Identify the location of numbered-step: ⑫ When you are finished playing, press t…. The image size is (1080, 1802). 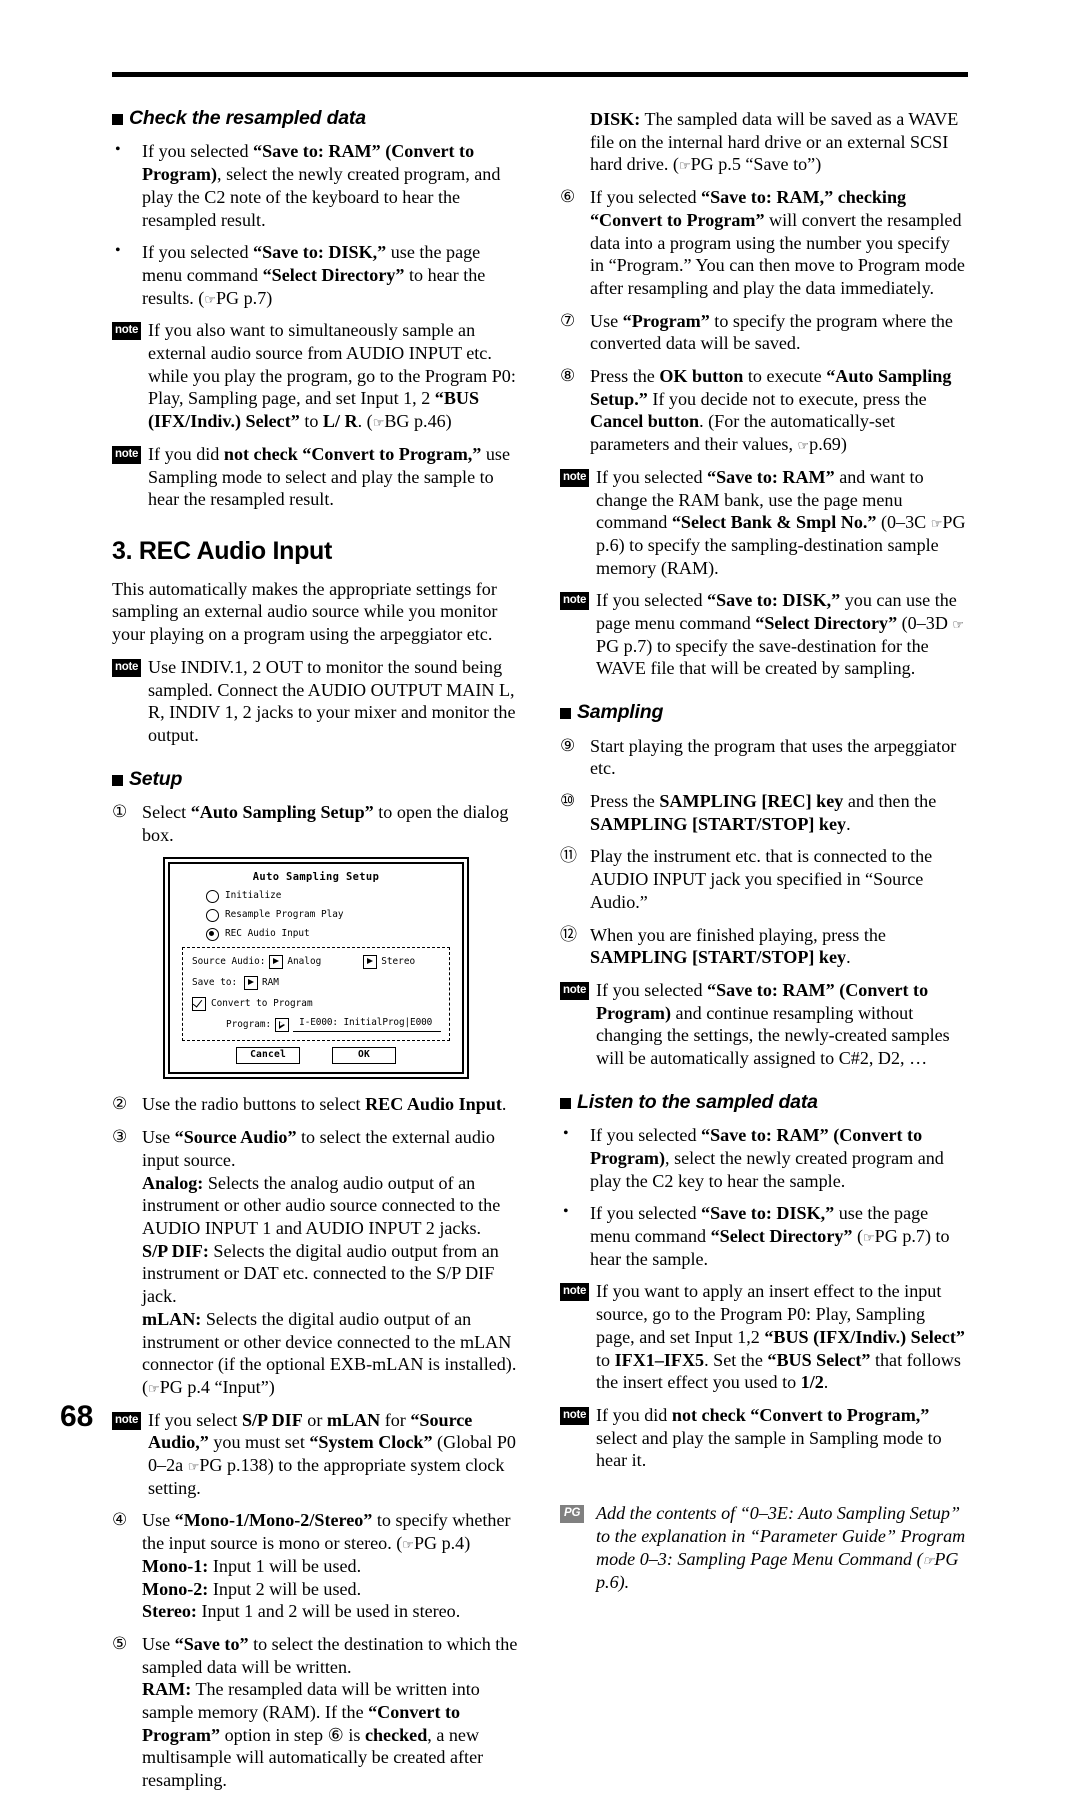
(764, 946).